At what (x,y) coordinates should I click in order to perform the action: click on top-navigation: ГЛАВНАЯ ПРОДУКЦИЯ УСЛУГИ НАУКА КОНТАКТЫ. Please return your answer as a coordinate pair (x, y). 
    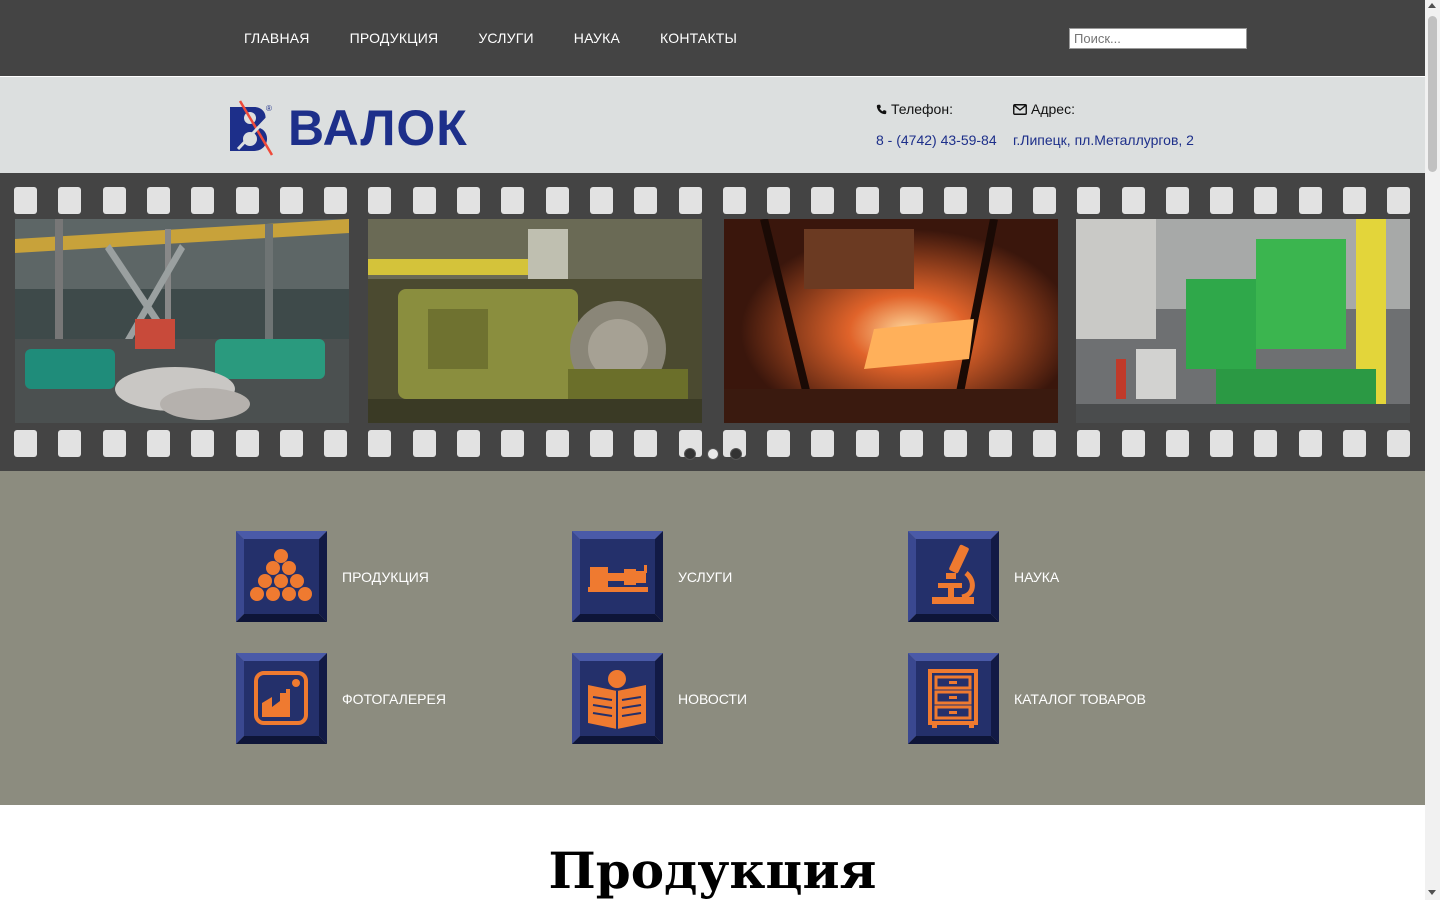
    Looking at the image, I should click on (712, 38).